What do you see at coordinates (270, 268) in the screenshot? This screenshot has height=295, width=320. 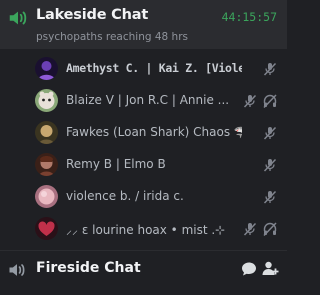 I see `add-member-icon` at bounding box center [270, 268].